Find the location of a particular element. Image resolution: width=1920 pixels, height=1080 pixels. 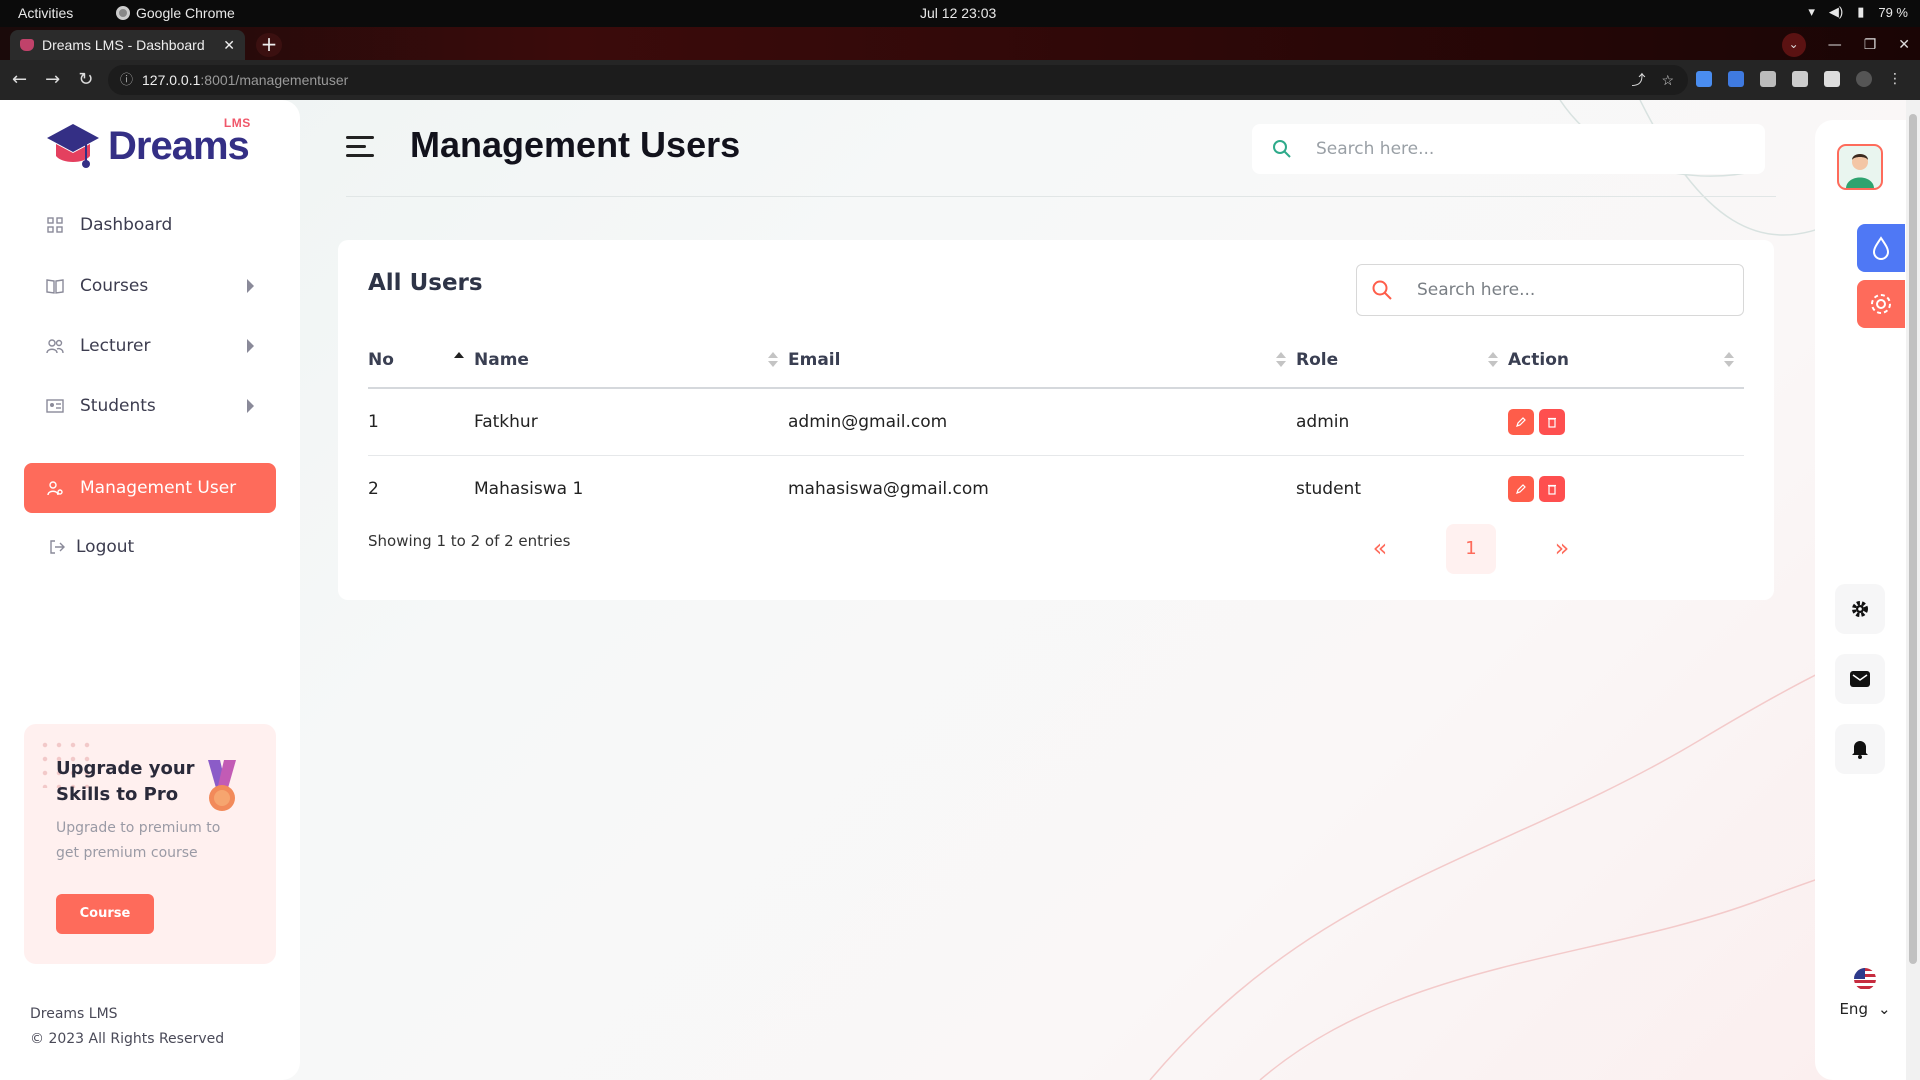

upgrade-title: Upgrade your Skills to Pro is located at coordinates (125, 781).